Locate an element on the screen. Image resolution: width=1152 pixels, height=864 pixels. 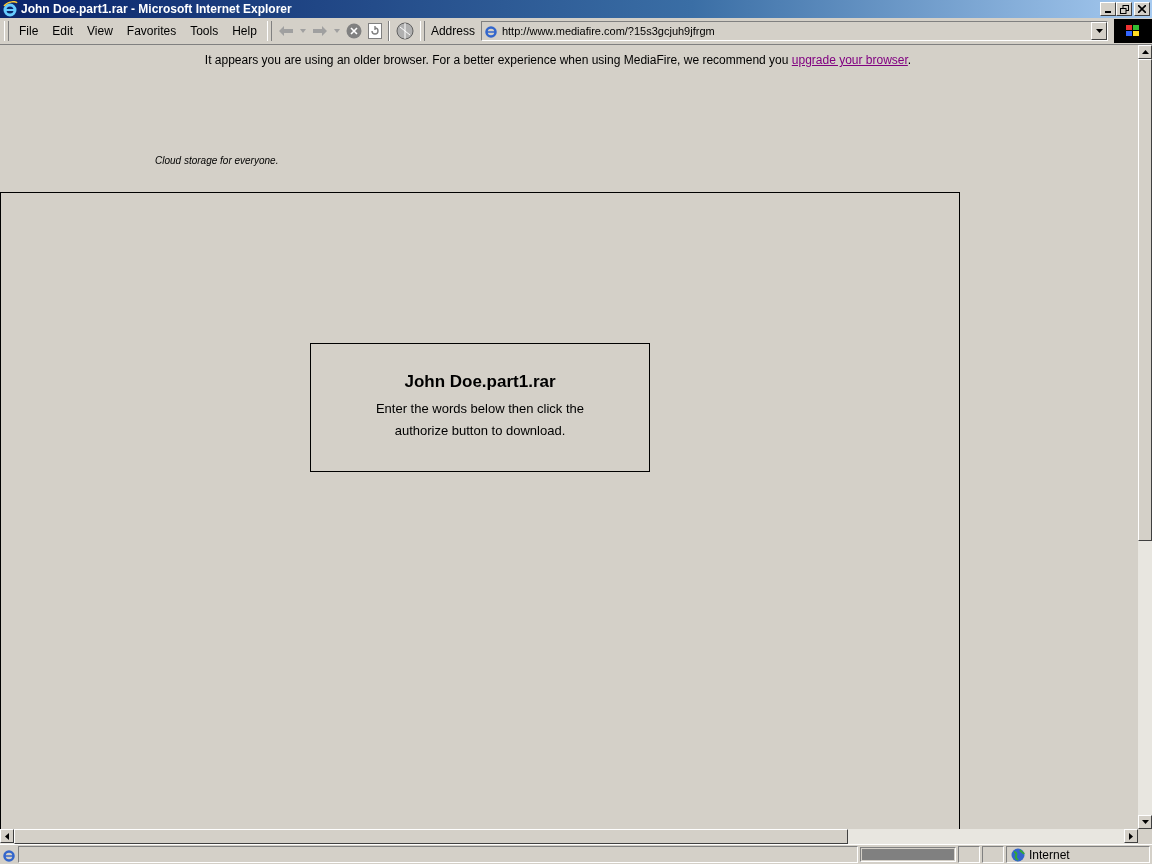
upgrade-link: upgrade your browser is located at coordinates (849, 60).